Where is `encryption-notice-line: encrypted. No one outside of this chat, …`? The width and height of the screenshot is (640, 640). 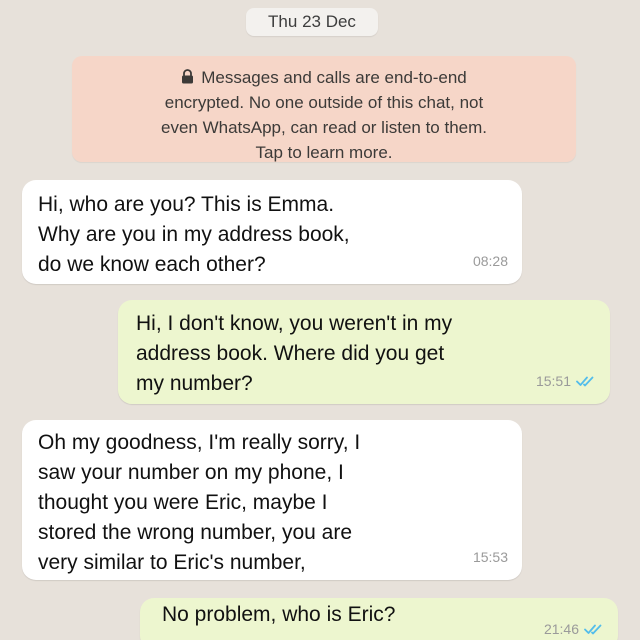
encryption-notice-line: encrypted. No one outside of this chat, … is located at coordinates (324, 102).